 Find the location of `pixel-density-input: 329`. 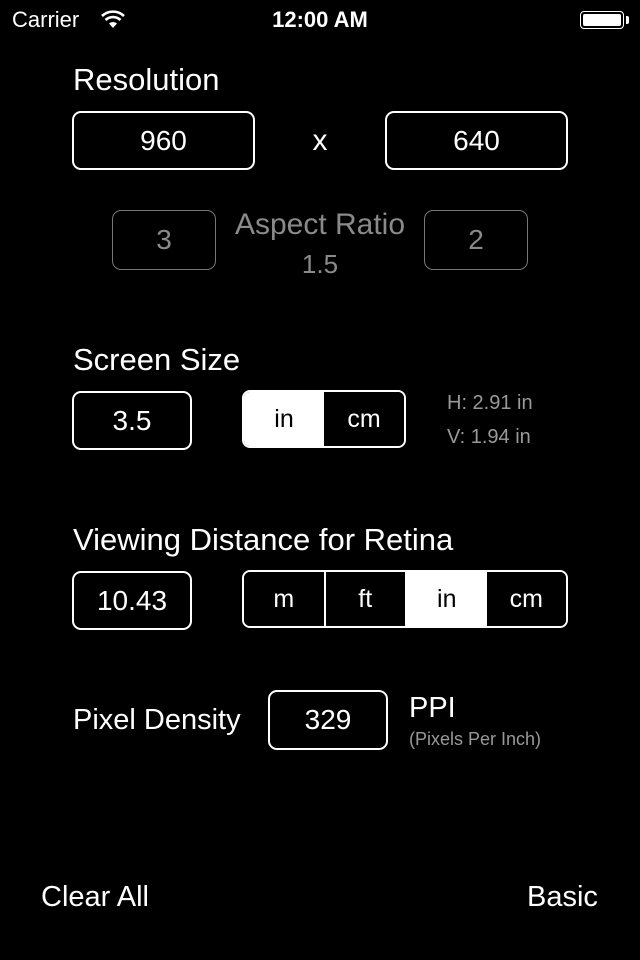

pixel-density-input: 329 is located at coordinates (328, 720).